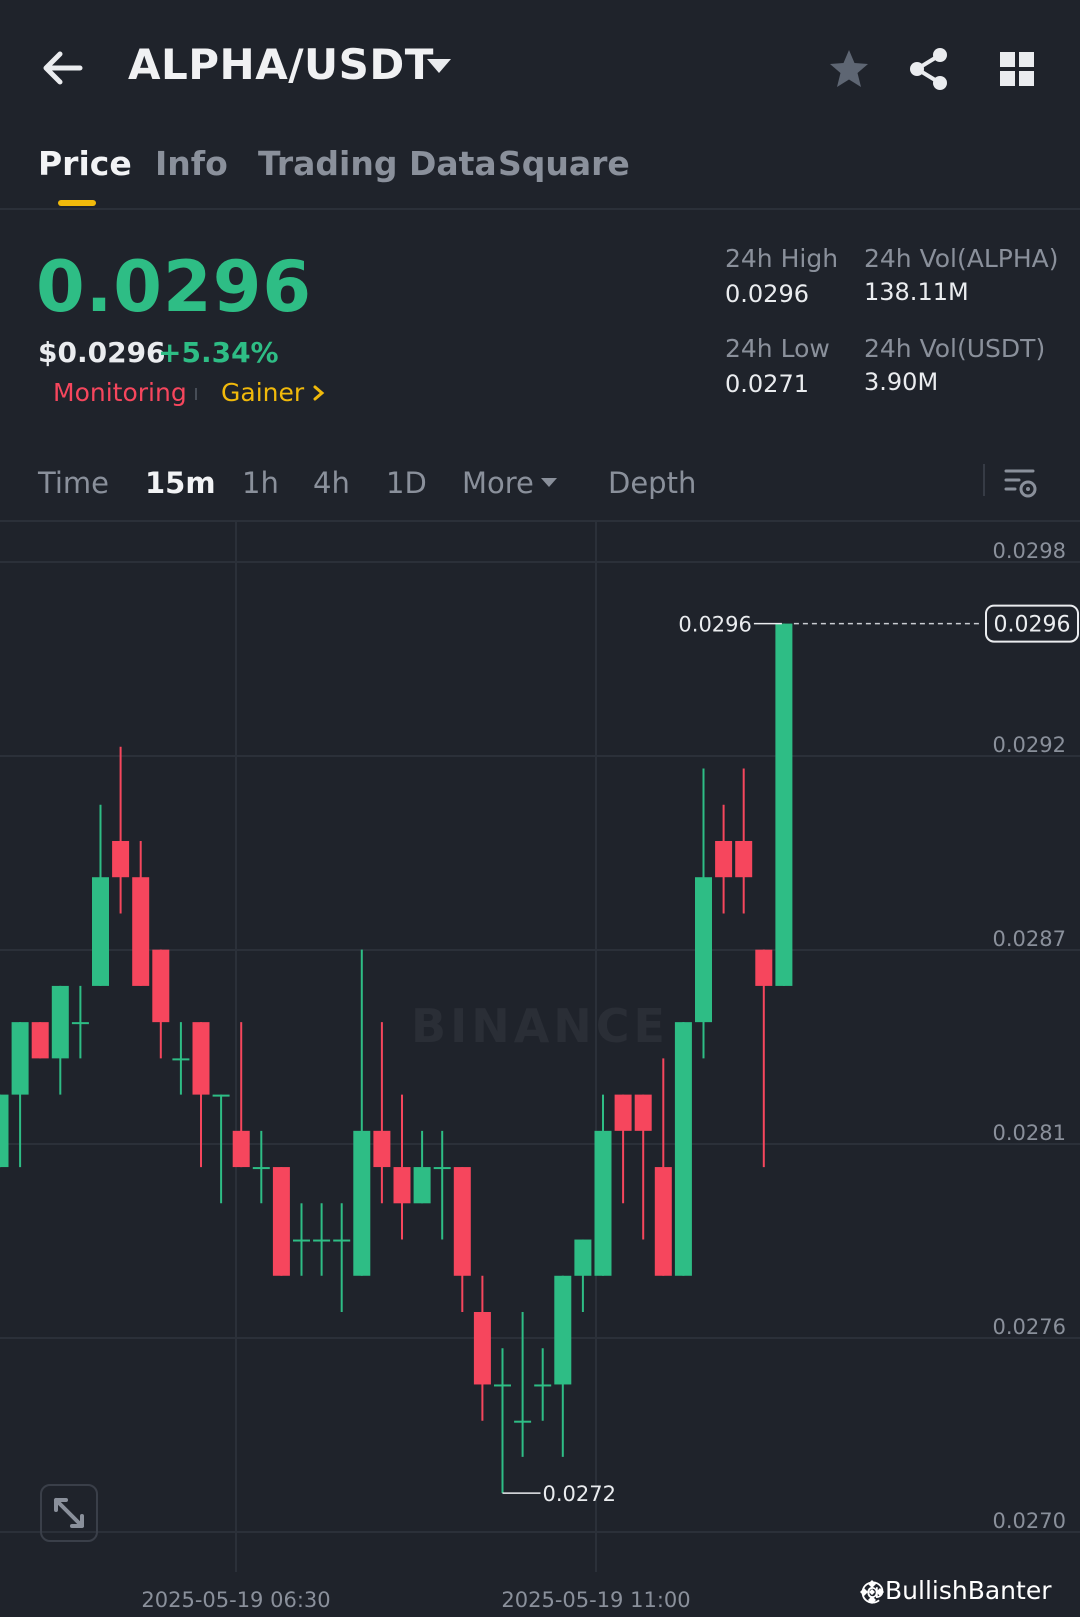 This screenshot has width=1080, height=1617. What do you see at coordinates (102, 352) in the screenshot?
I see `usd-price: $0.0296` at bounding box center [102, 352].